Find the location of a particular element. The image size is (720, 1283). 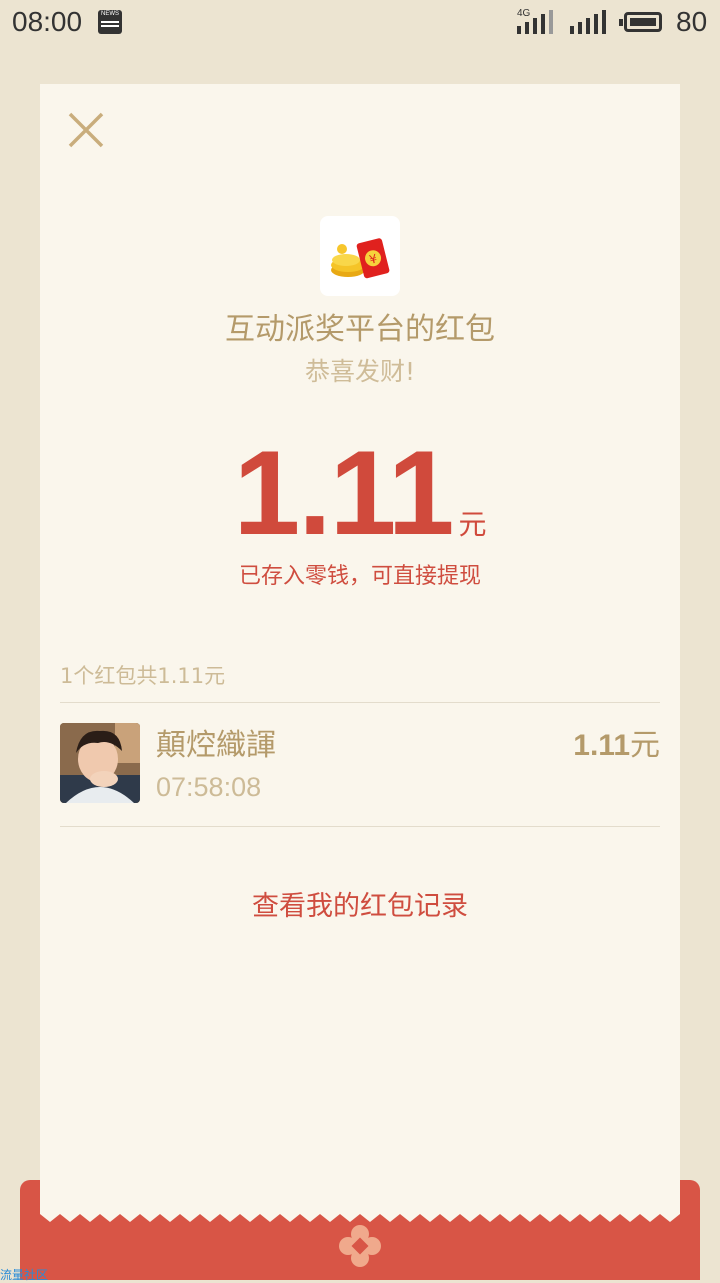

red-envelope-coins-icon: ¥ is located at coordinates (360, 258).